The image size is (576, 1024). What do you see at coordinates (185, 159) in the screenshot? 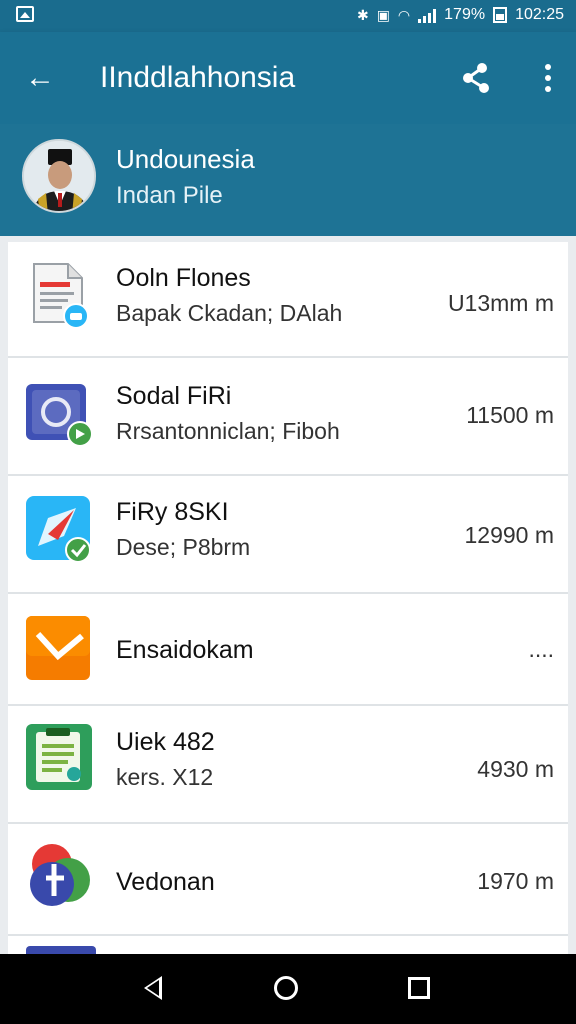
I see `profile-name: Undounesia` at bounding box center [185, 159].